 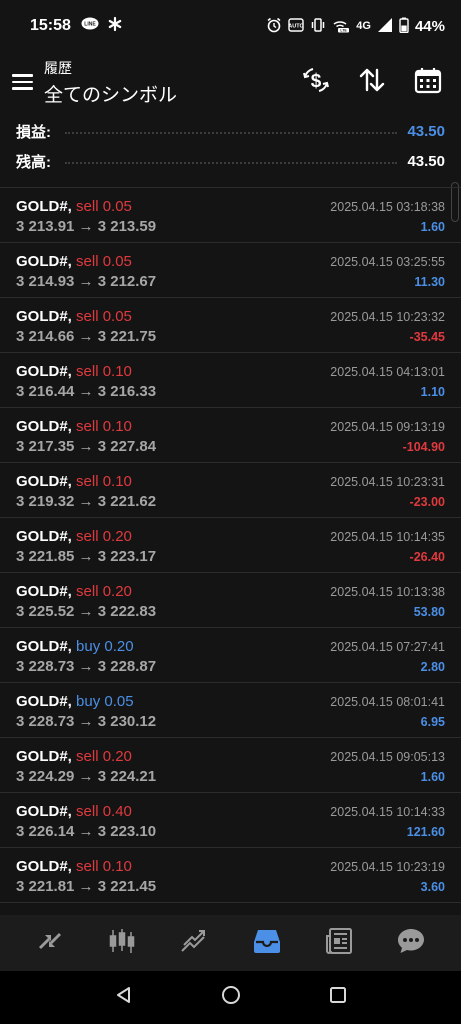 What do you see at coordinates (427, 337) in the screenshot?
I see `deal-profit: -35.45` at bounding box center [427, 337].